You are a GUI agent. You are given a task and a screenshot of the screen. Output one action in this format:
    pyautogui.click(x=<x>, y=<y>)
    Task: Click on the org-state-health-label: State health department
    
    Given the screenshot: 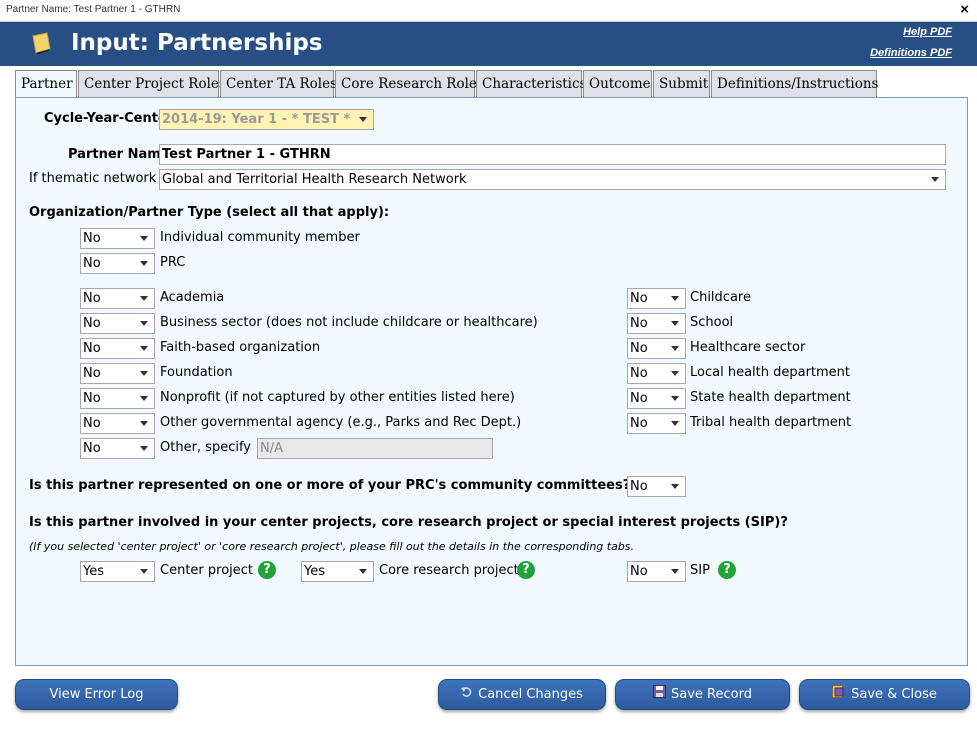 What is the action you would take?
    pyautogui.click(x=770, y=397)
    